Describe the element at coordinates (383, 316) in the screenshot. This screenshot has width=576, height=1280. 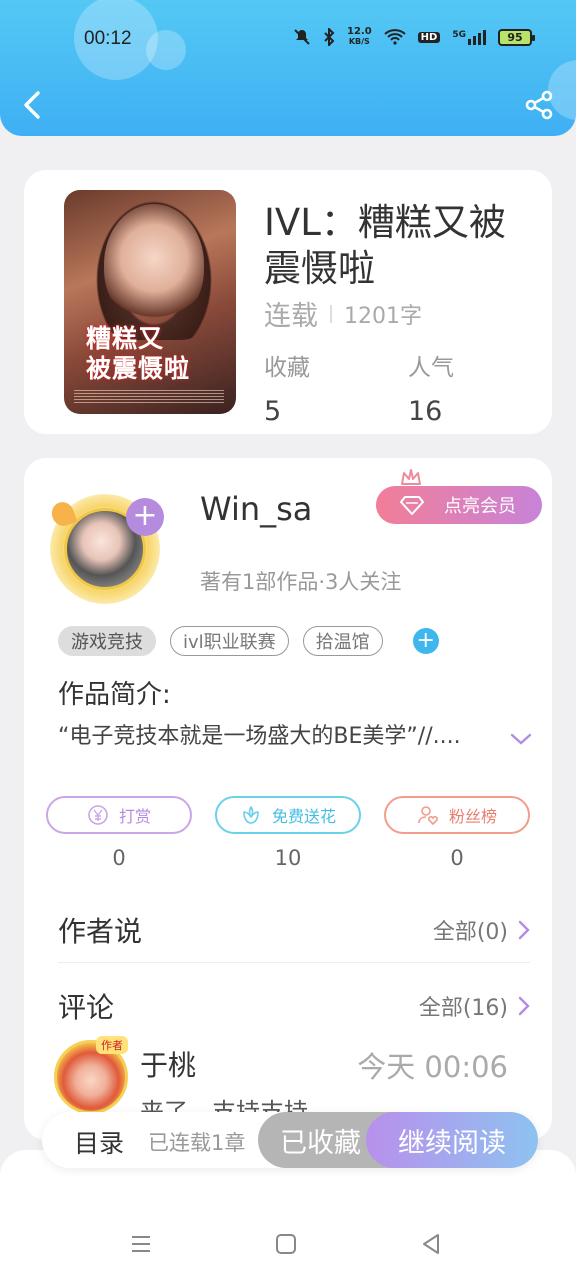
I see `word-count: 1201字` at that location.